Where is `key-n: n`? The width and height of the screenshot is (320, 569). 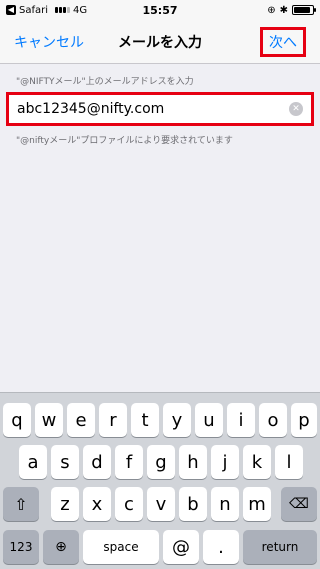 key-n: n is located at coordinates (225, 504).